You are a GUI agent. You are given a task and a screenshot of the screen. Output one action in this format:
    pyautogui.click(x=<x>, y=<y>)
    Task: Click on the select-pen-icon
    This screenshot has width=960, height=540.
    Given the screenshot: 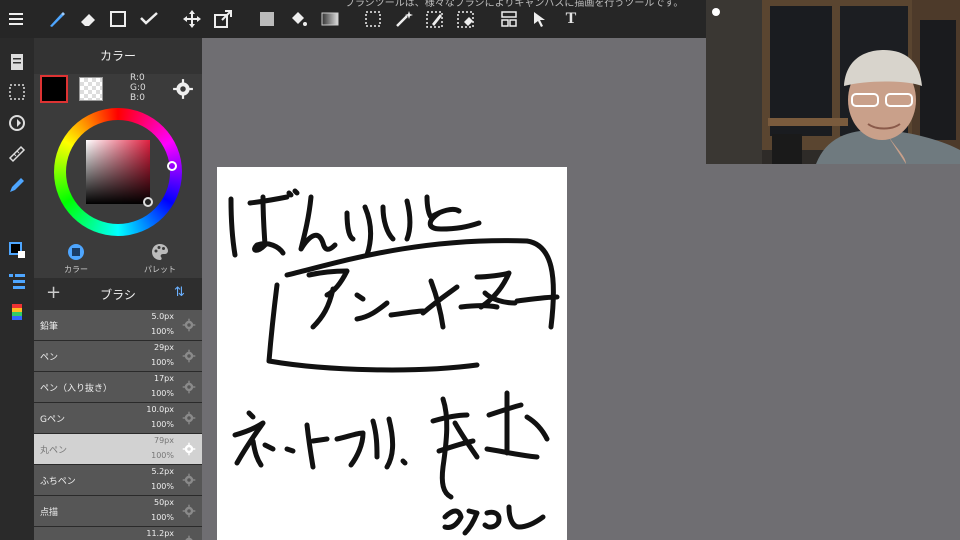 What is the action you would take?
    pyautogui.click(x=435, y=19)
    